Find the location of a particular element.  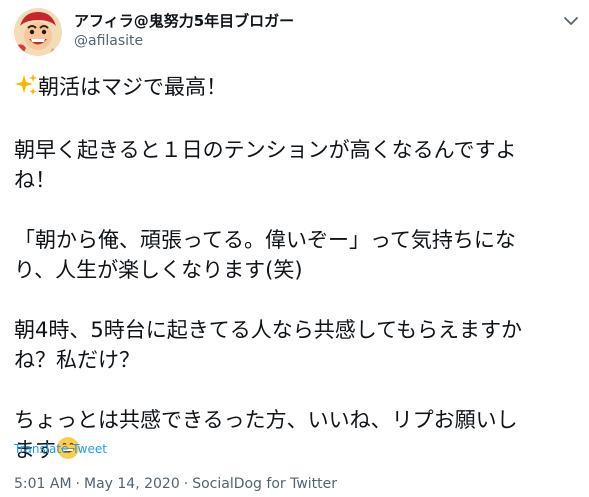

tweet-line: り、人生が楽しくなります(笑) is located at coordinates (158, 270).